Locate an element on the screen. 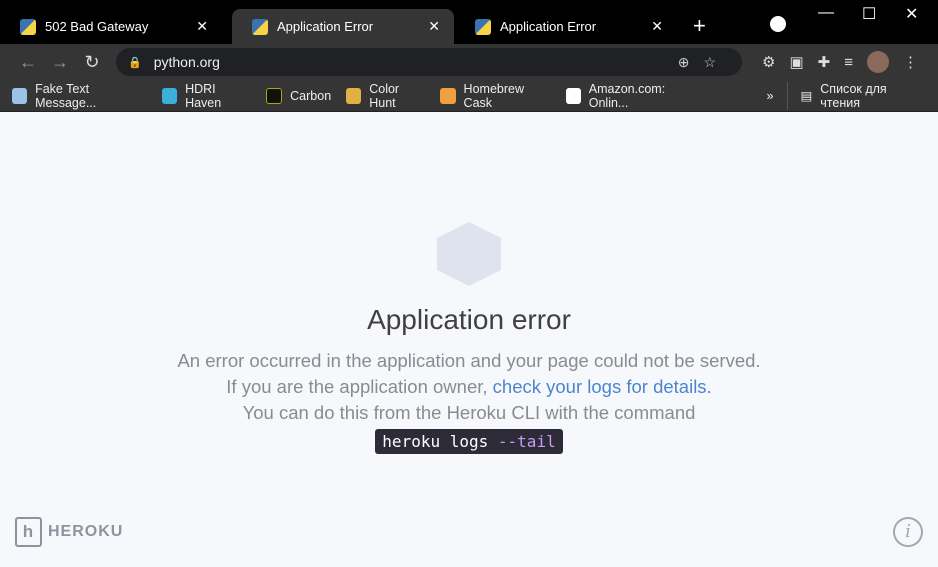 The image size is (938, 567). logs-link: check your logs for details. is located at coordinates (602, 386).